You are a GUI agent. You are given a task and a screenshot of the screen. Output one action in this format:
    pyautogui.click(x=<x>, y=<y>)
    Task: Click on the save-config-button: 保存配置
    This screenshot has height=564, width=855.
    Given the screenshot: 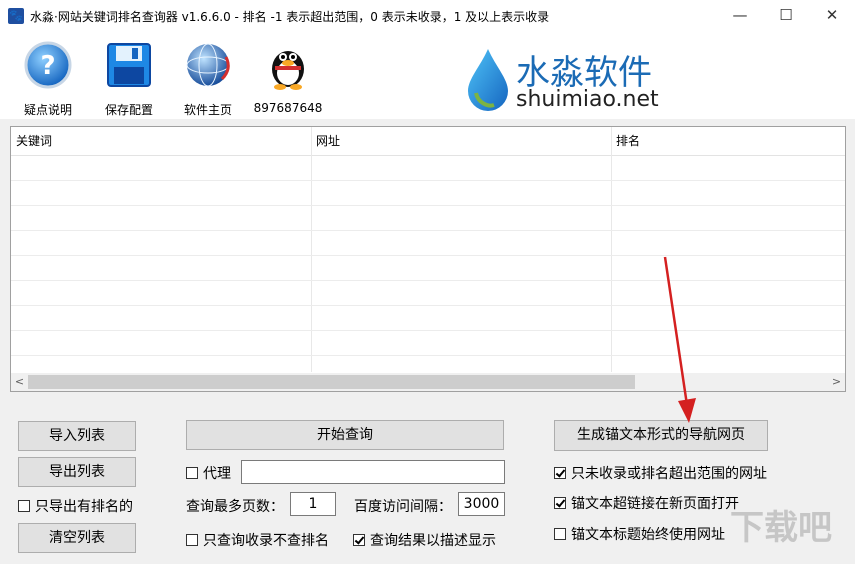 What is the action you would take?
    pyautogui.click(x=129, y=78)
    